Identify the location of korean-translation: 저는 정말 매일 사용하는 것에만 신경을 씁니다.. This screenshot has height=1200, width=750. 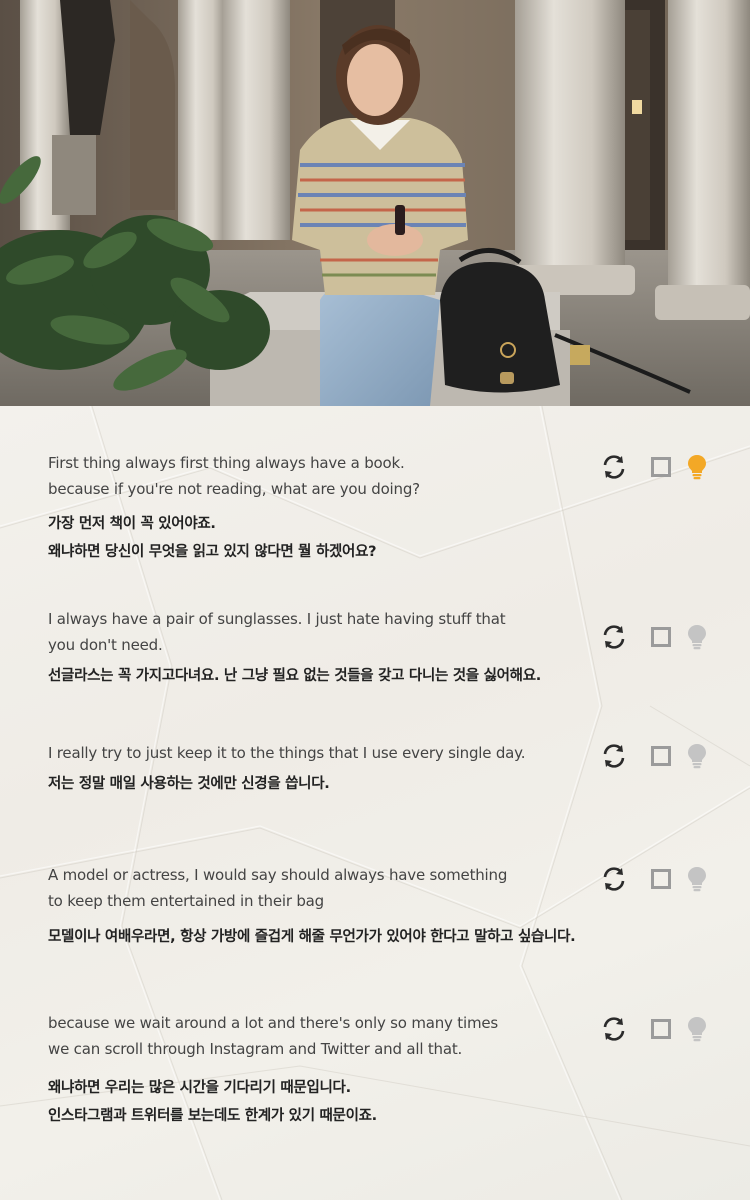
(189, 784).